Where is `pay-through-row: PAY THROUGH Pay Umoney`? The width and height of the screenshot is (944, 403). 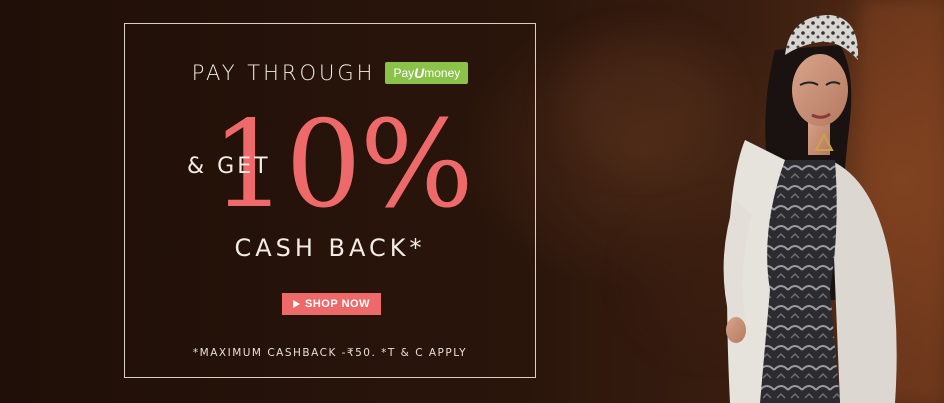
pay-through-row: PAY THROUGH Pay Umoney is located at coordinates (330, 73).